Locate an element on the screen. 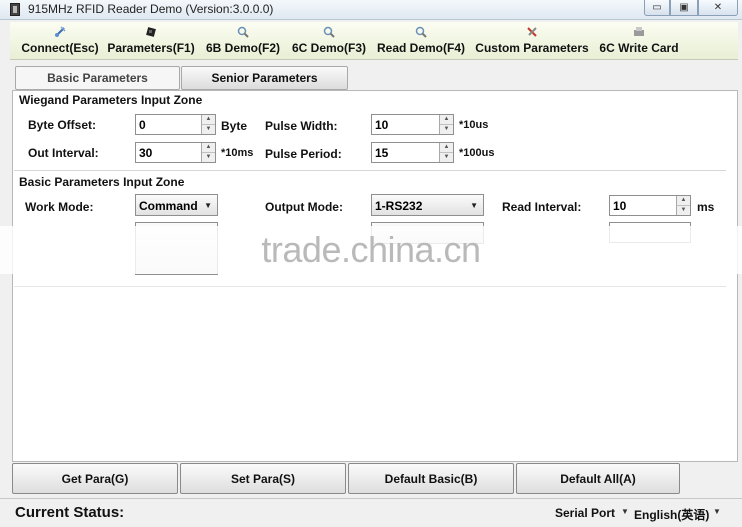  custom-parameters-label: Custom Parameters is located at coordinates (532, 48).